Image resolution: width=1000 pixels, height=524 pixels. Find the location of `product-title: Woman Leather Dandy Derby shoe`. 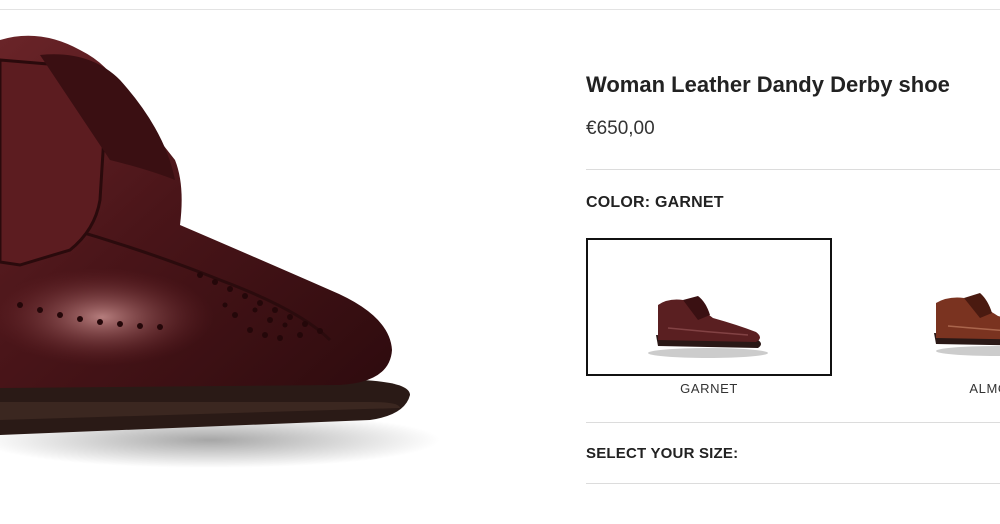

product-title: Woman Leather Dandy Derby shoe is located at coordinates (768, 84).